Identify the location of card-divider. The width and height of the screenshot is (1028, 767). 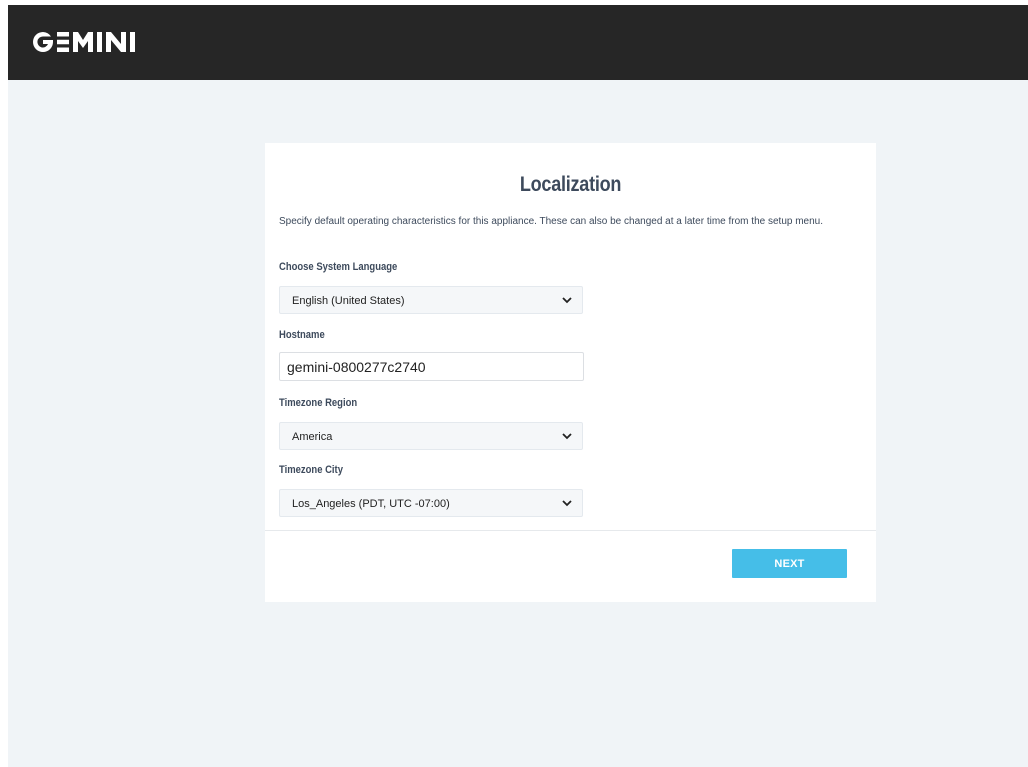
(570, 530).